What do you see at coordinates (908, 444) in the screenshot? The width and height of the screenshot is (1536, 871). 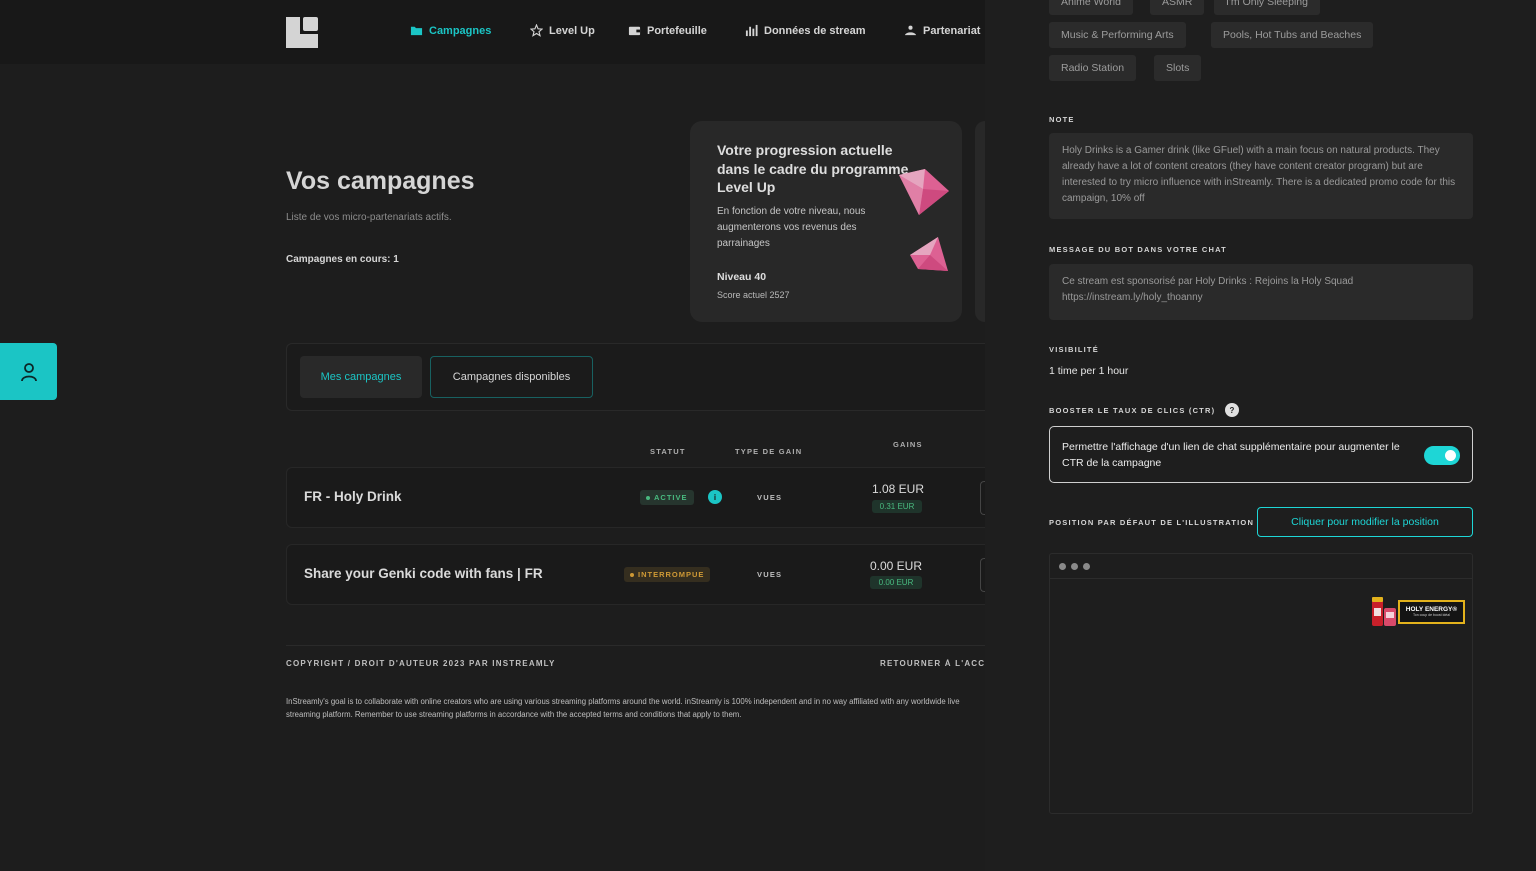 I see `column-header-earnings: GAINS` at bounding box center [908, 444].